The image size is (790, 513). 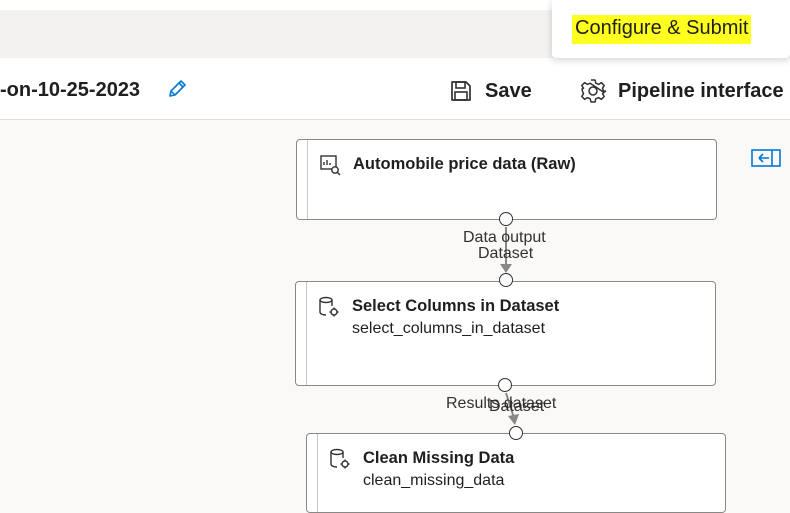 What do you see at coordinates (516, 473) in the screenshot?
I see `node-clean-missing-data: Clean Missing Data clean_missing_data` at bounding box center [516, 473].